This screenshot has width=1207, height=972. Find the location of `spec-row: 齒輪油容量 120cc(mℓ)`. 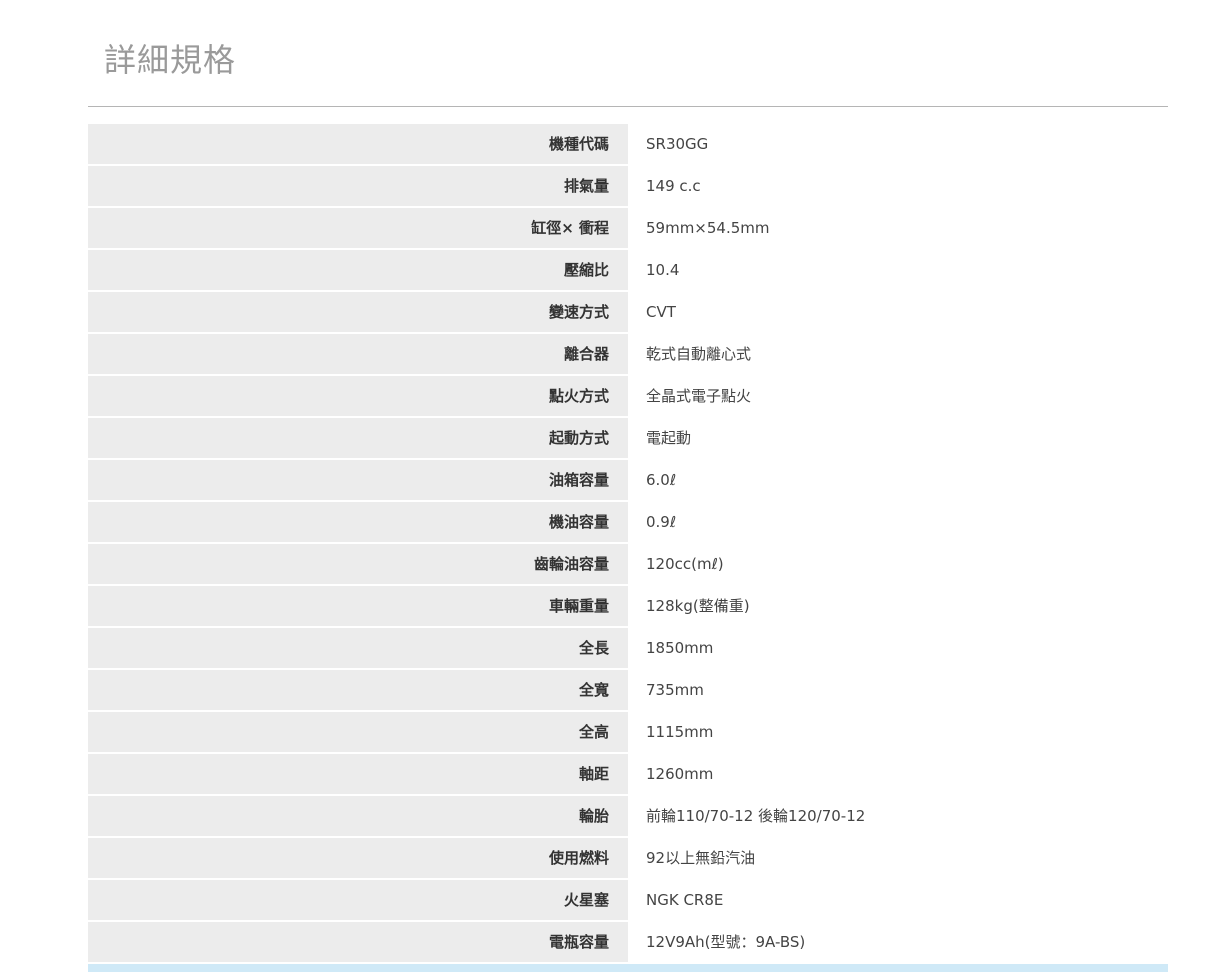

spec-row: 齒輪油容量 120cc(mℓ) is located at coordinates (628, 564).